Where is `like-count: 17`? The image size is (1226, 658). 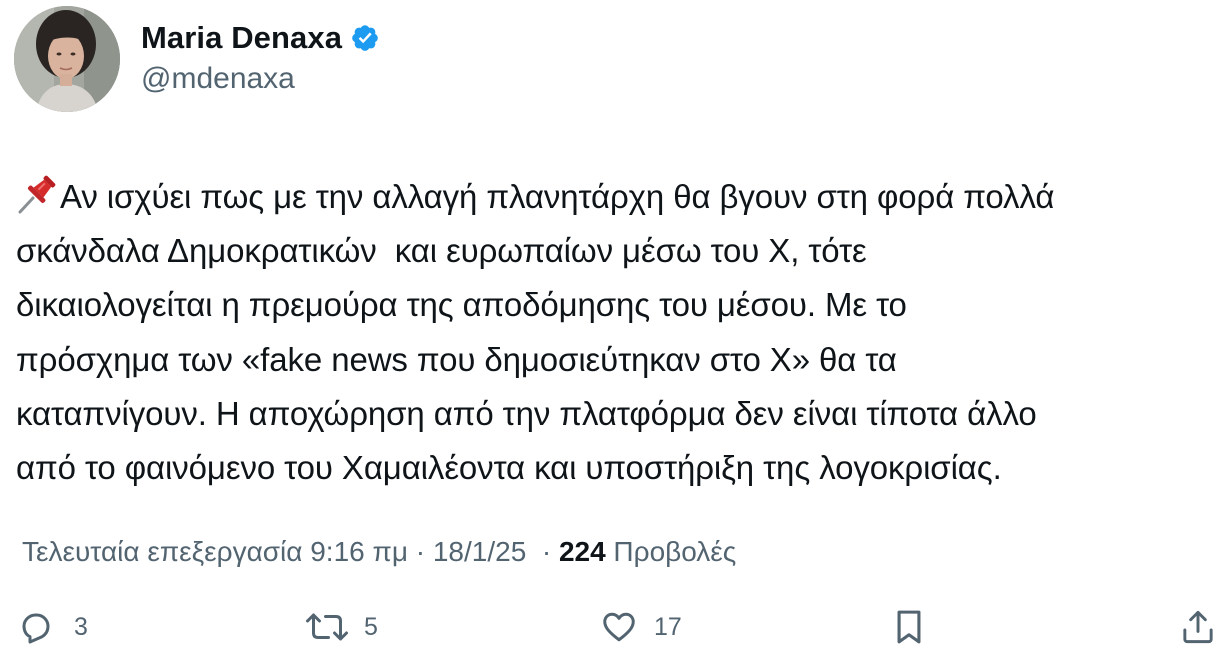
like-count: 17 is located at coordinates (668, 626).